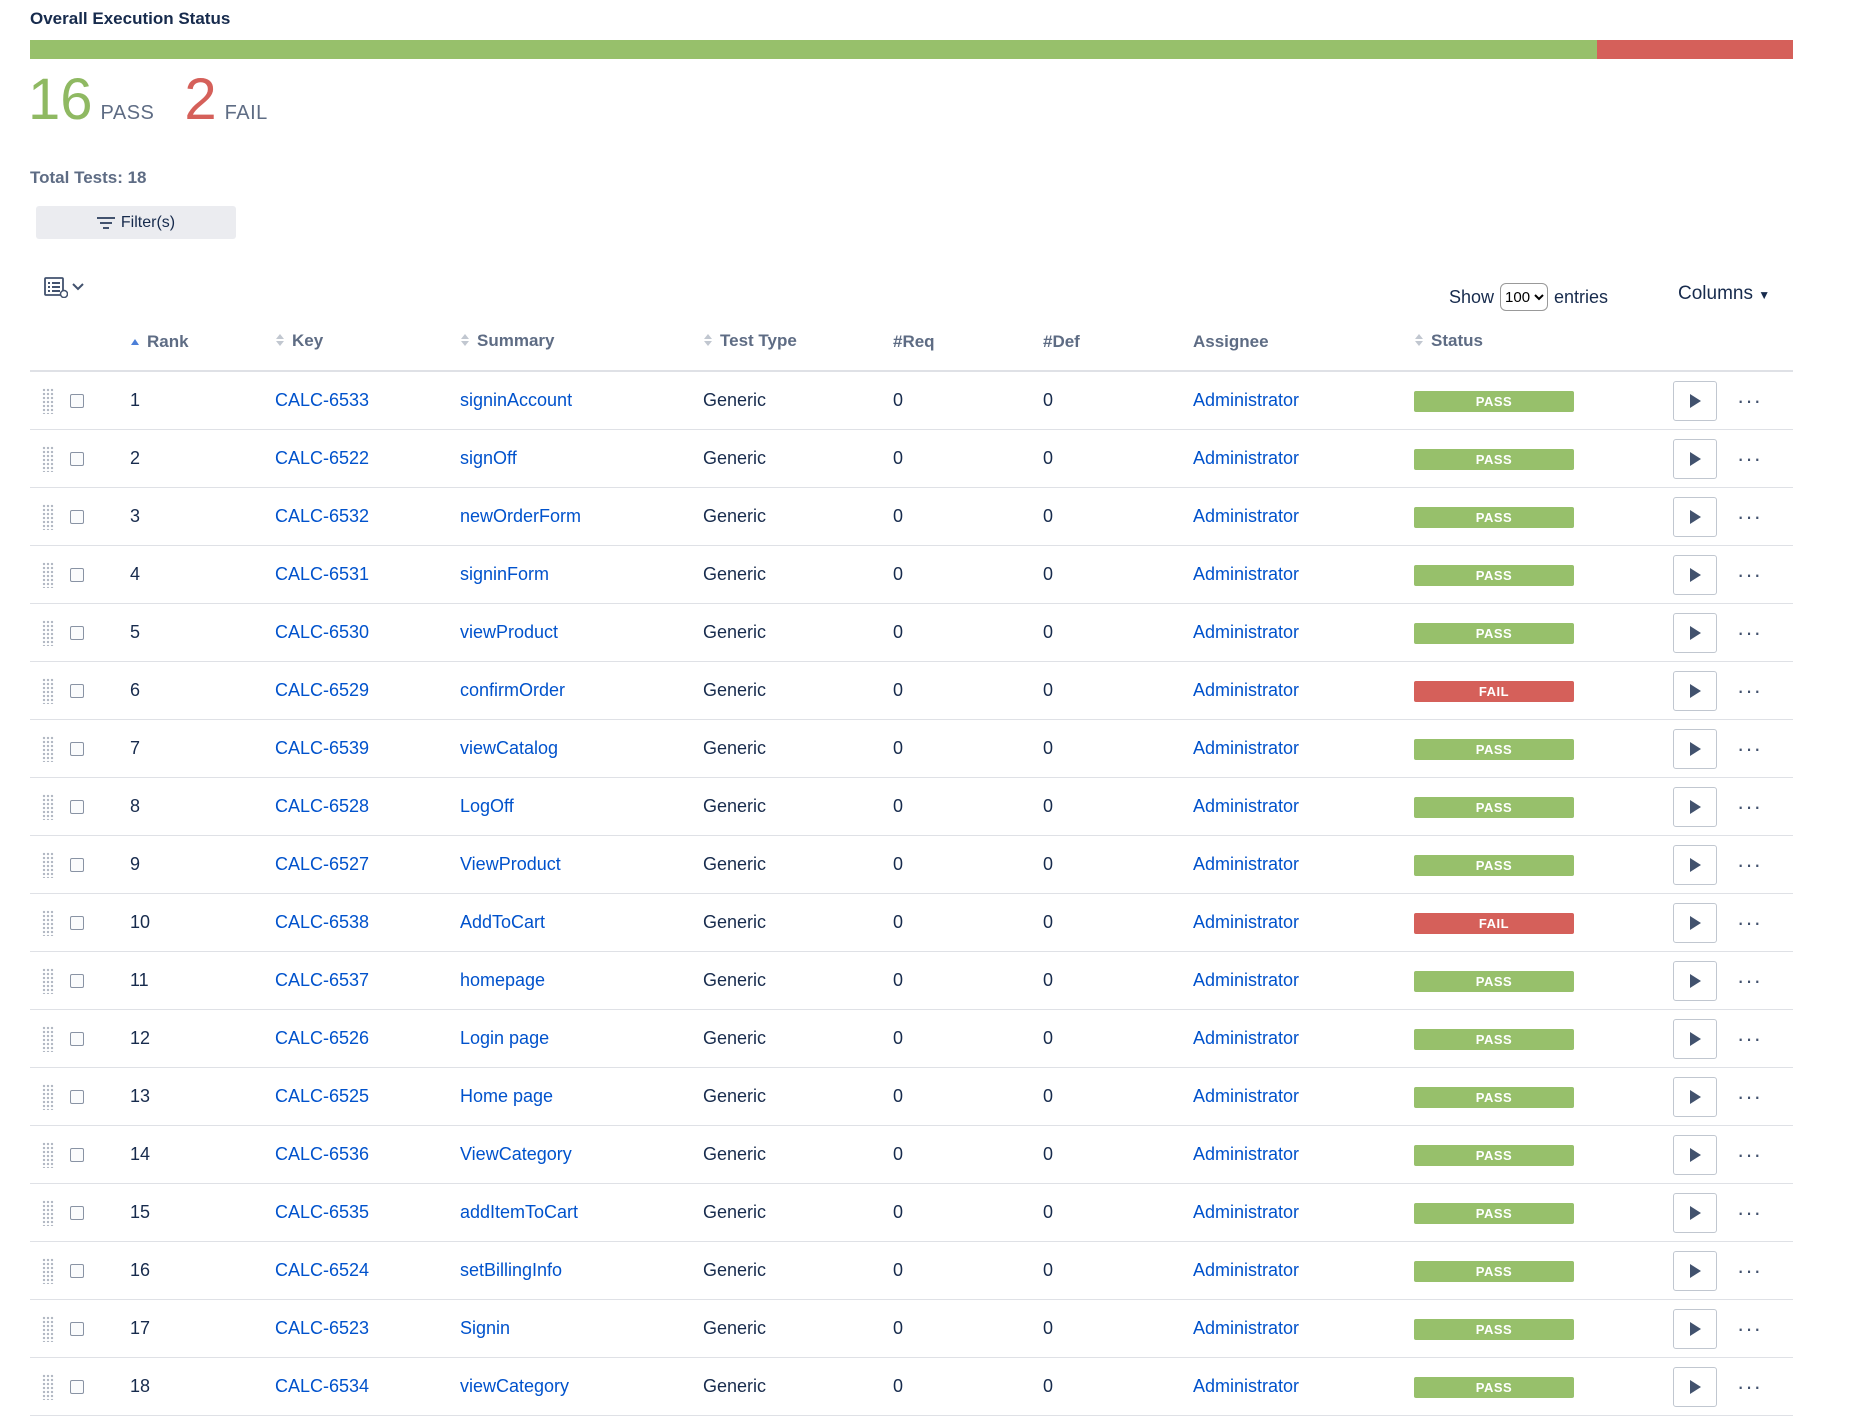  What do you see at coordinates (322, 806) in the screenshot?
I see `test-key-link: CALC-6528` at bounding box center [322, 806].